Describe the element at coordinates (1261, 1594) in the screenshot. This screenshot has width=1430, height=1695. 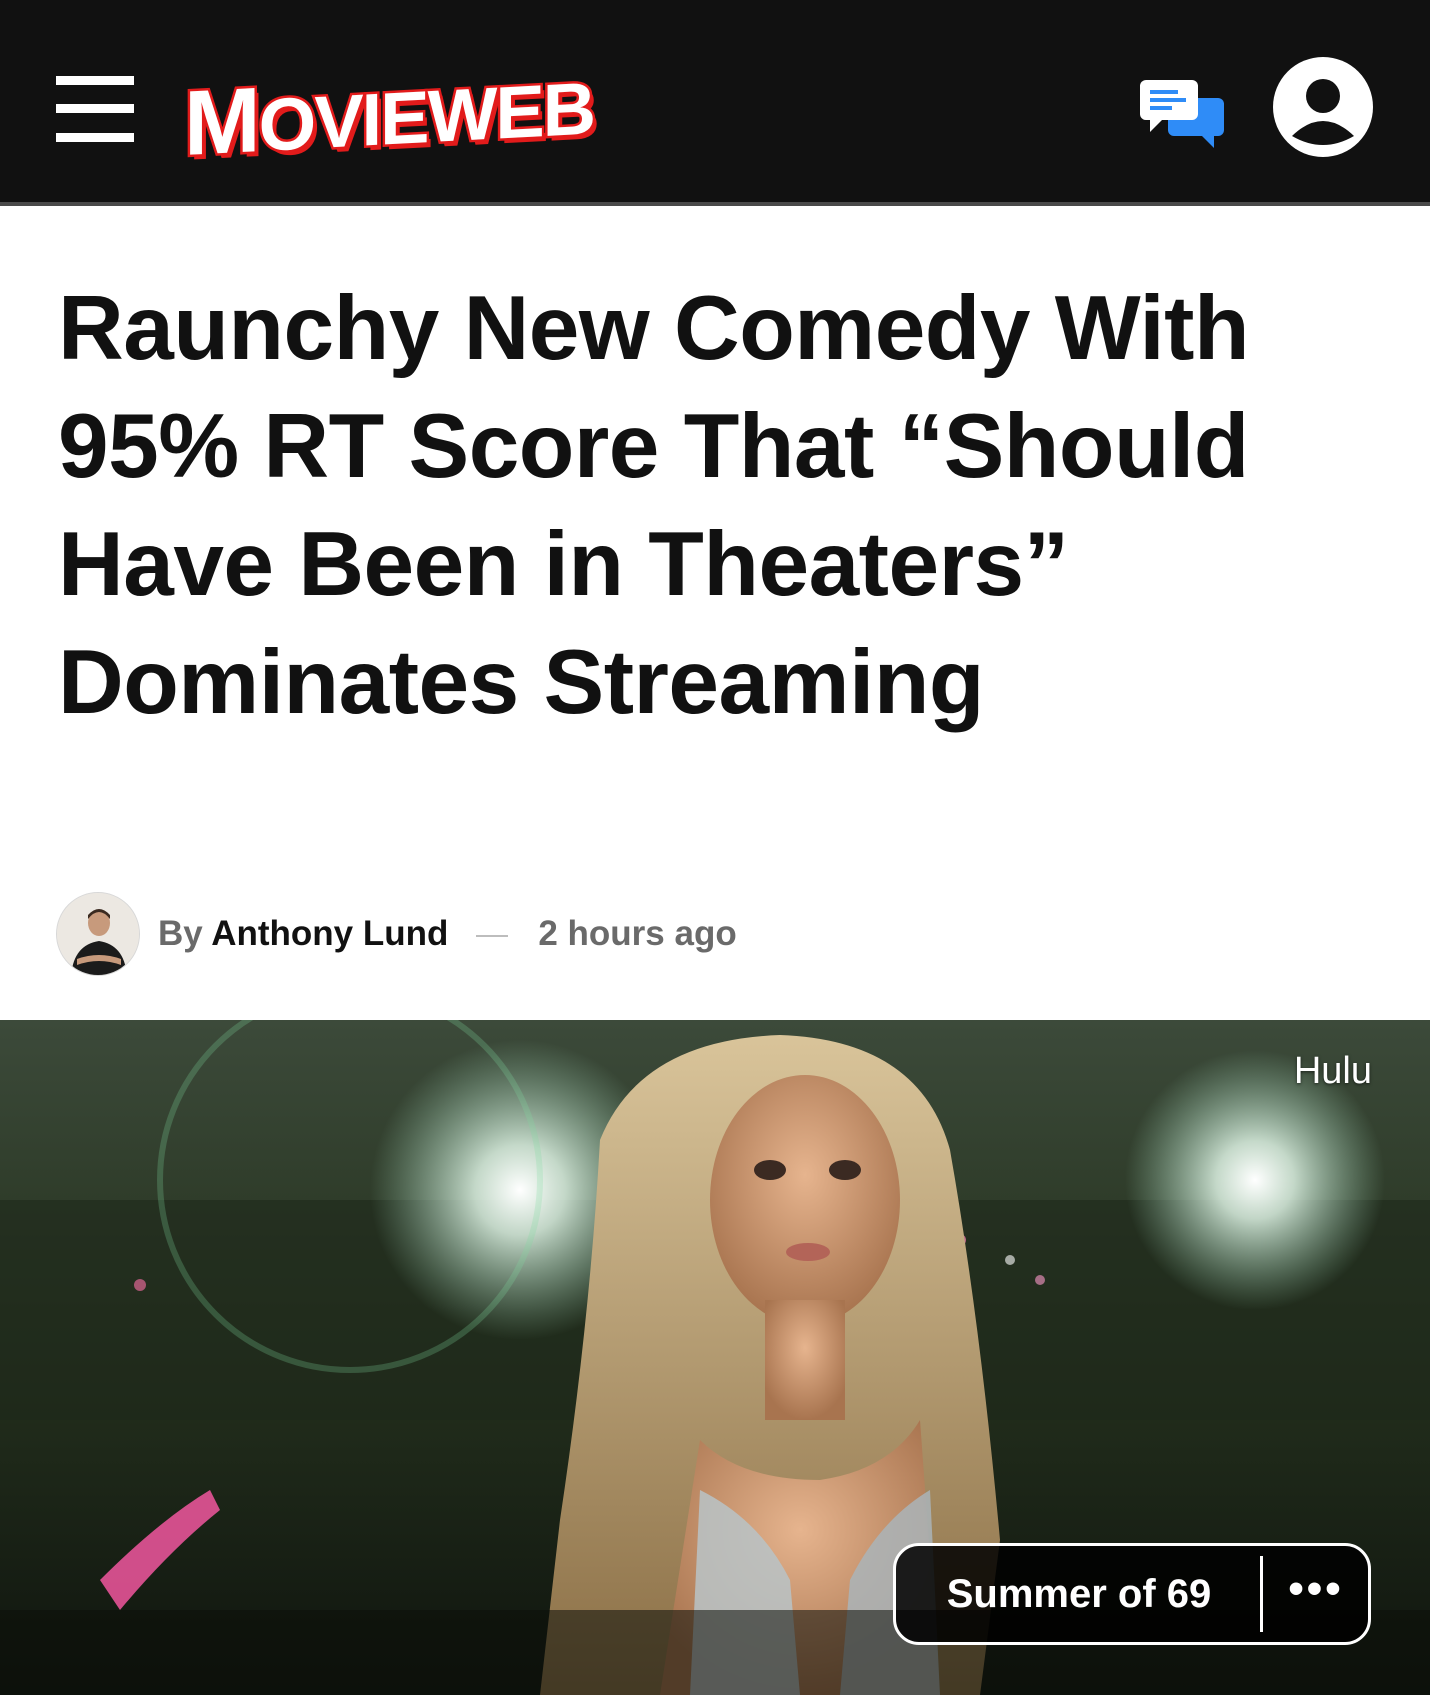
I see `tag-divider` at that location.